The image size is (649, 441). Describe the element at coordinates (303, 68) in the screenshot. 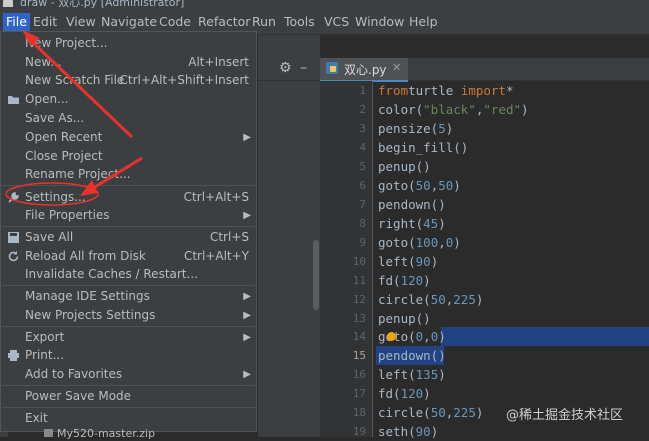

I see `hide-panel-icon: –` at that location.